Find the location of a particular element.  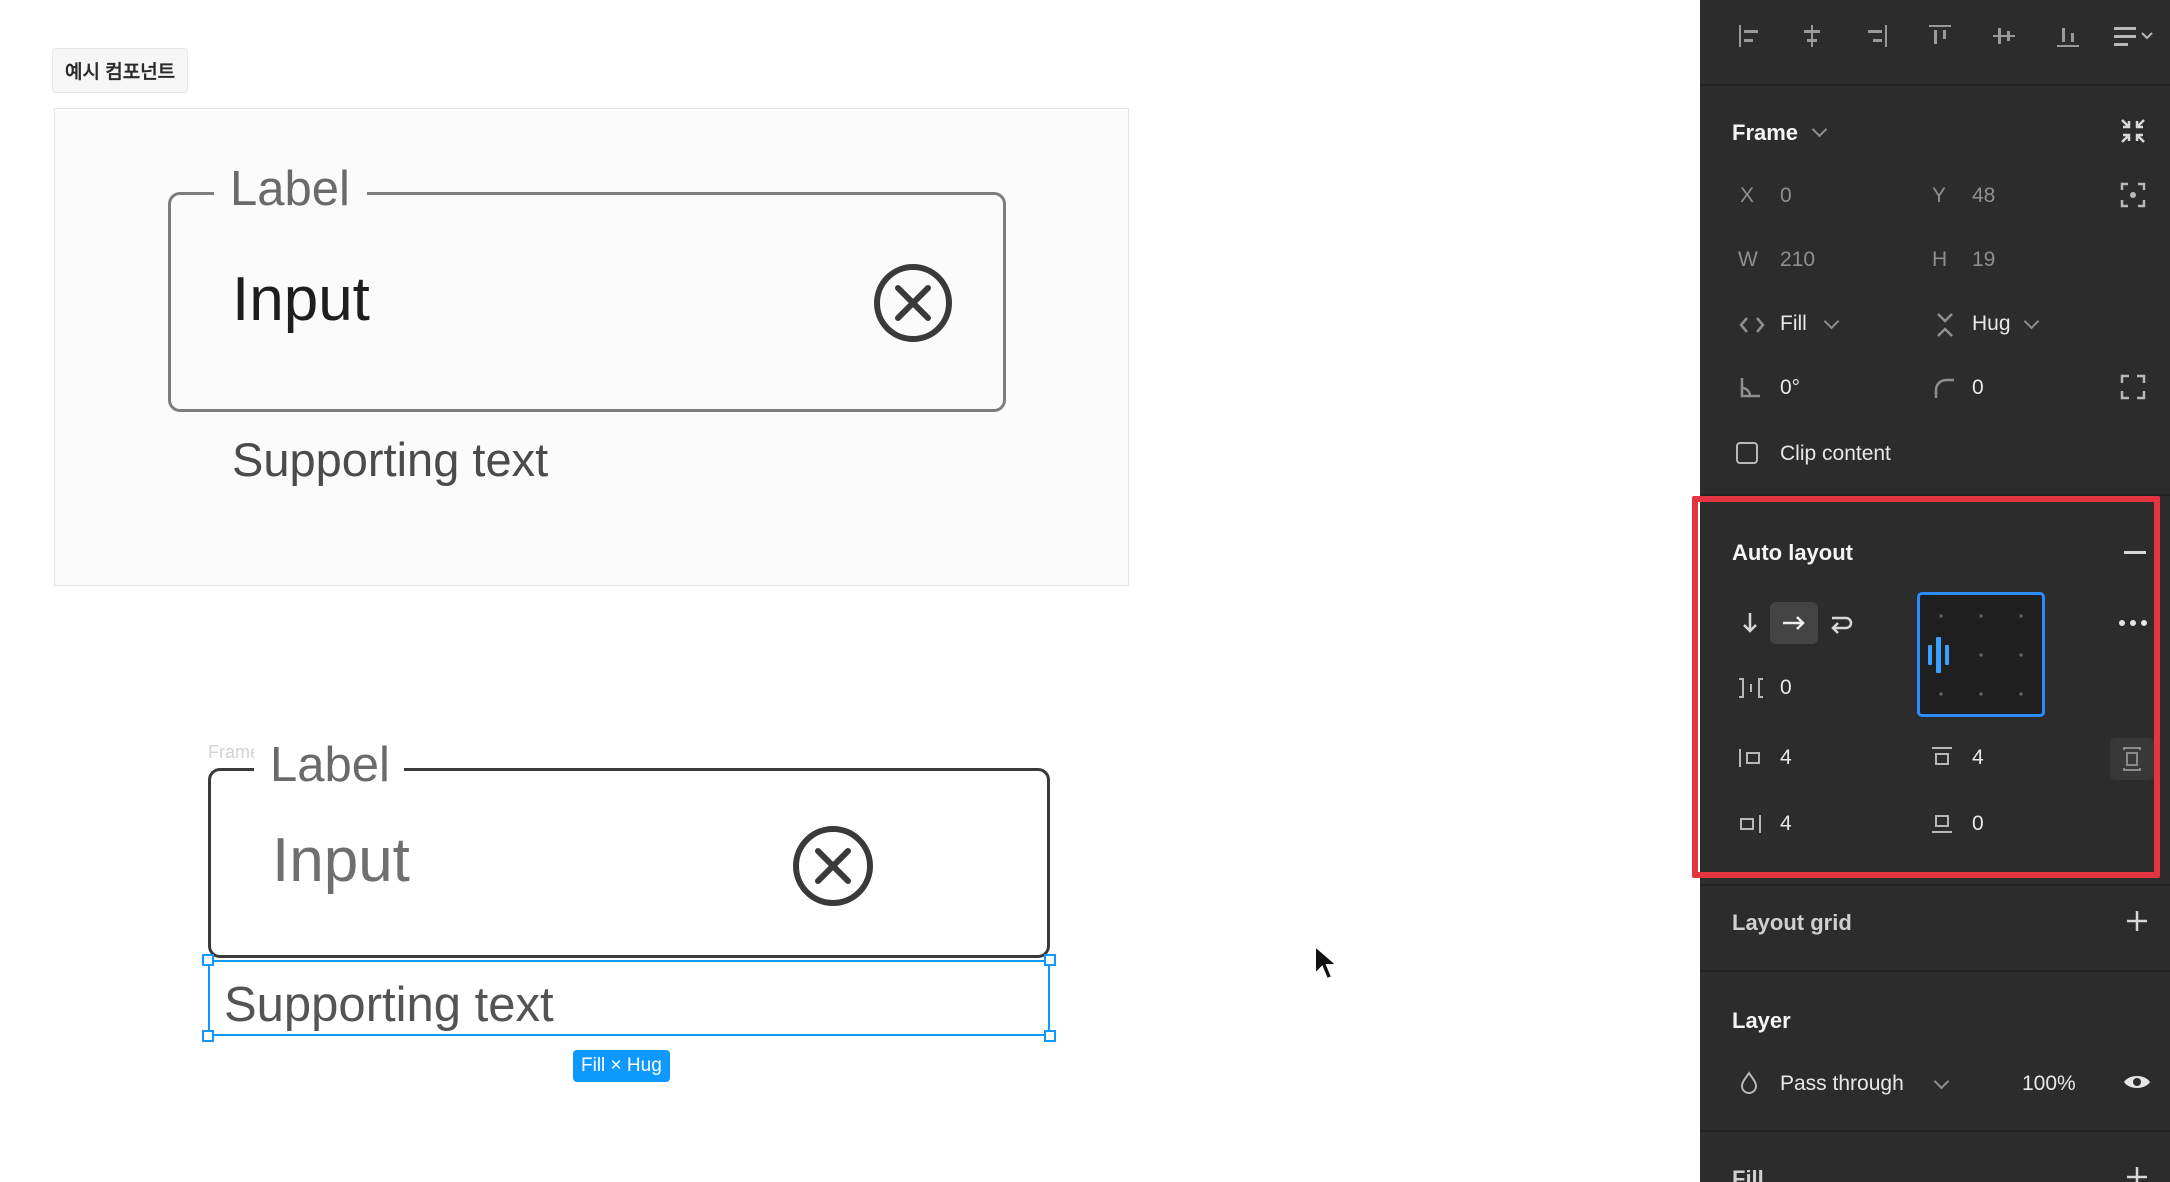

align-bottom-icon is located at coordinates (2068, 36).